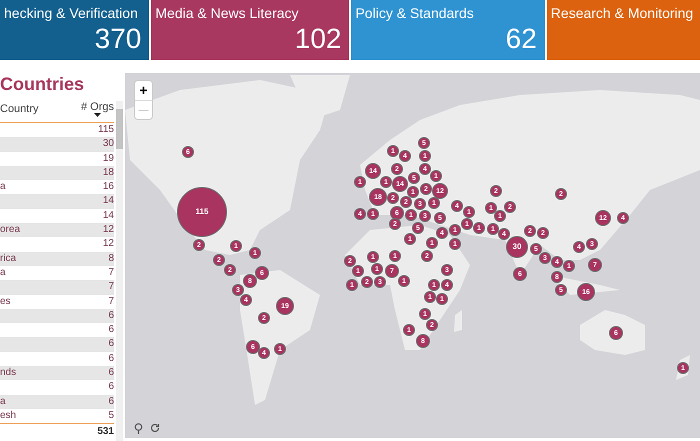 The width and height of the screenshot is (700, 441). What do you see at coordinates (415, 13) in the screenshot?
I see `card-title: Policy & Standards` at bounding box center [415, 13].